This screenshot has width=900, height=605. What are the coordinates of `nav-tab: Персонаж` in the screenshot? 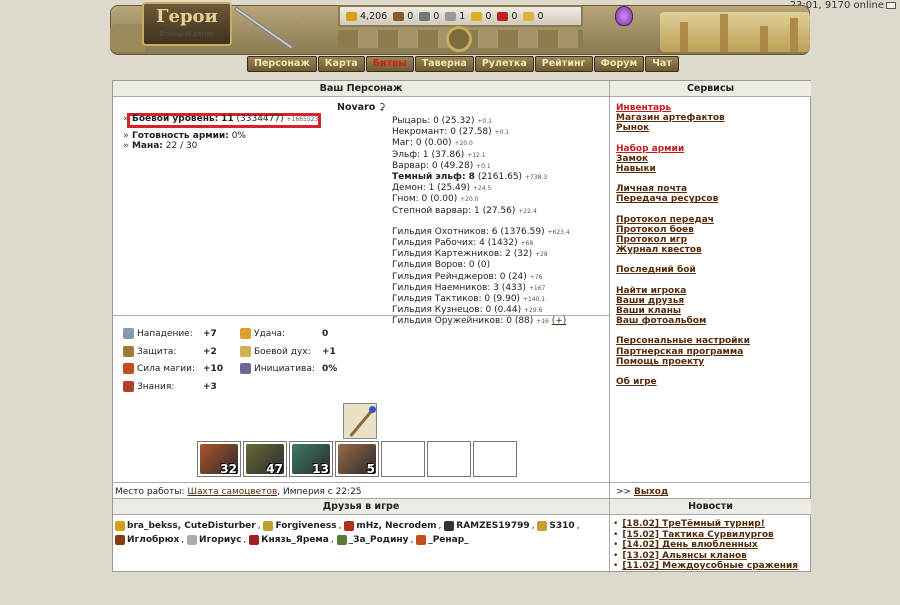 It's located at (282, 64).